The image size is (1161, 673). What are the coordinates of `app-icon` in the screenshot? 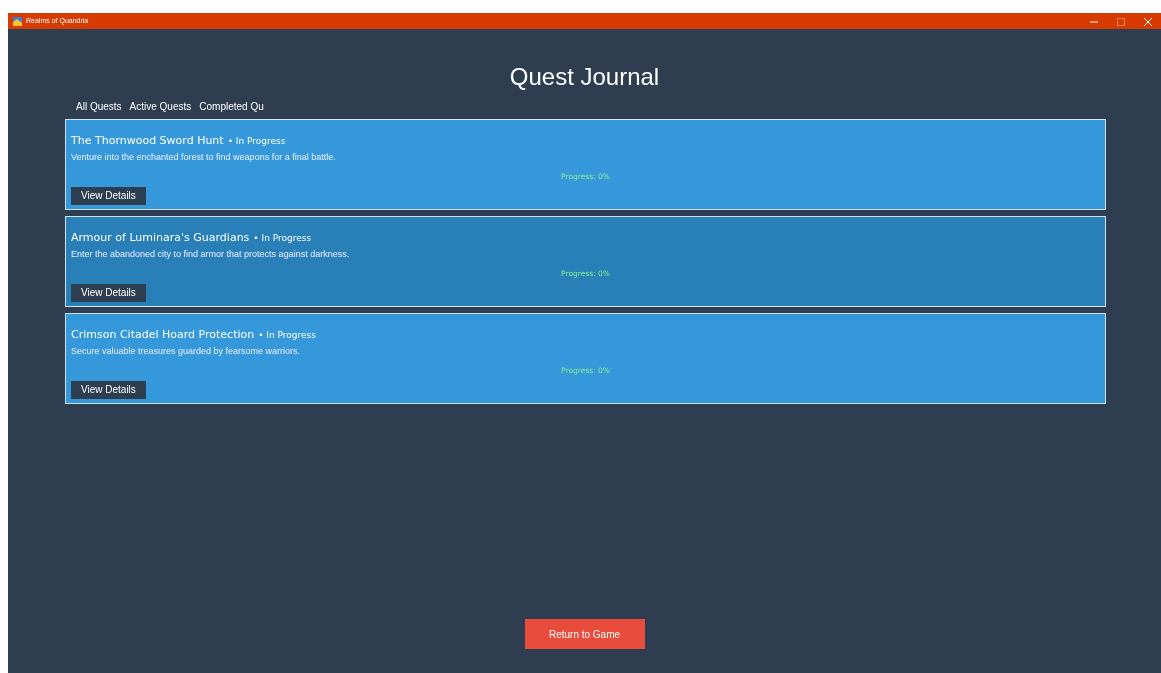 It's located at (17, 21).